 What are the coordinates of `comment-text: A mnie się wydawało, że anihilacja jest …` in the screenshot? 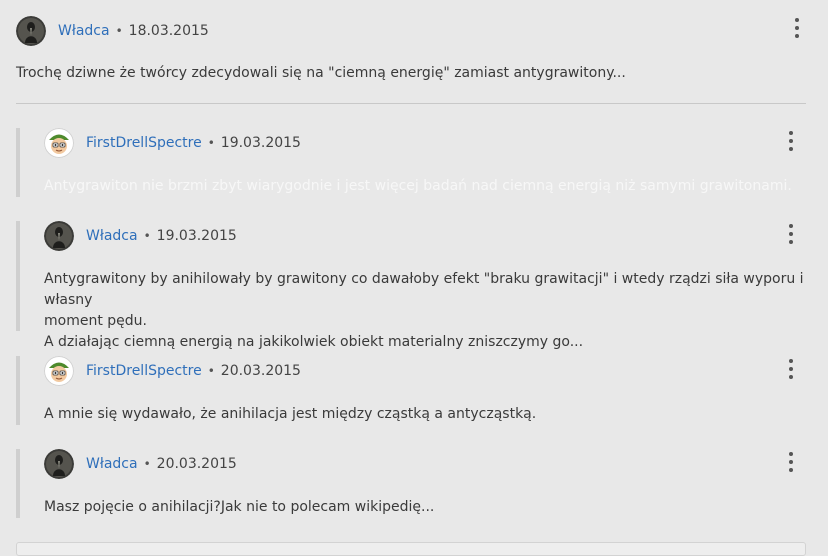 It's located at (424, 414).